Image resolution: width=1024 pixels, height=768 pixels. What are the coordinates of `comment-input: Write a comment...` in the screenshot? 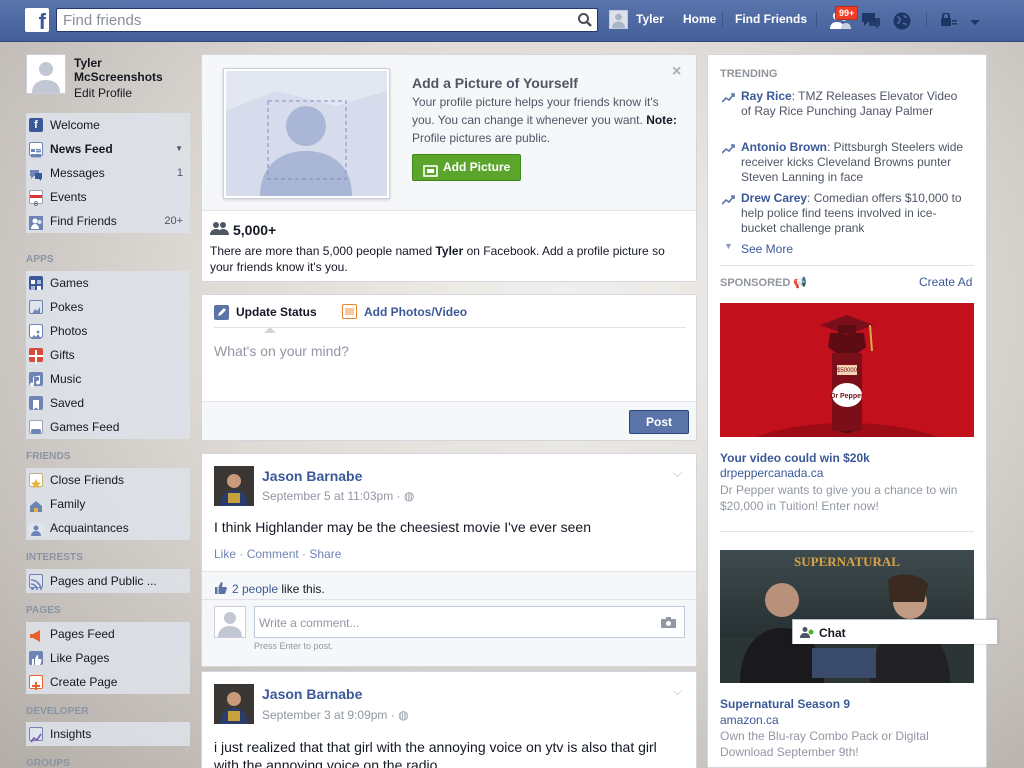 It's located at (469, 622).